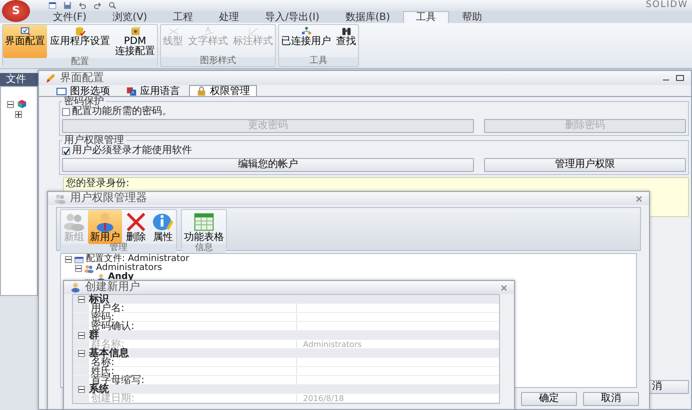  What do you see at coordinates (268, 165) in the screenshot?
I see `action-button: 编辑您的帐户` at bounding box center [268, 165].